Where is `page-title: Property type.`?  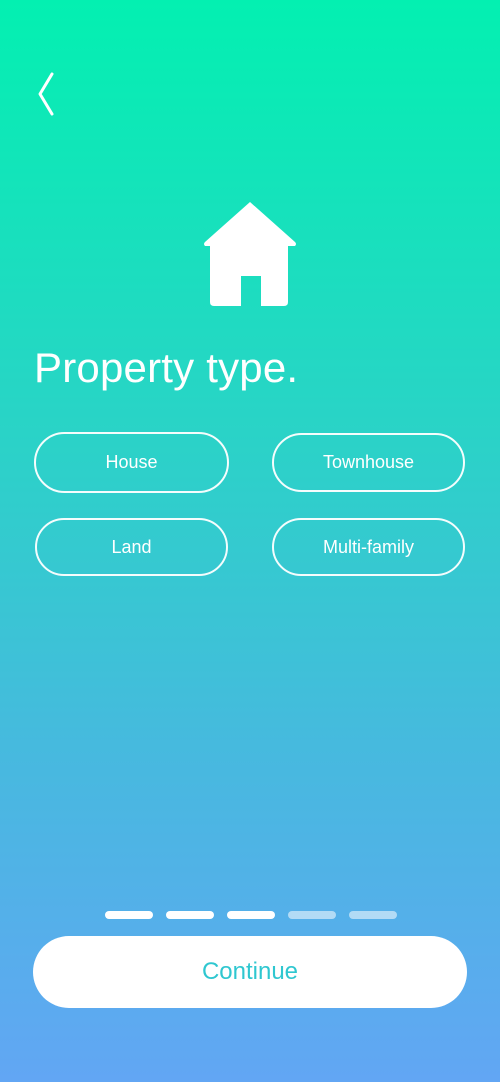
page-title: Property type. is located at coordinates (166, 367).